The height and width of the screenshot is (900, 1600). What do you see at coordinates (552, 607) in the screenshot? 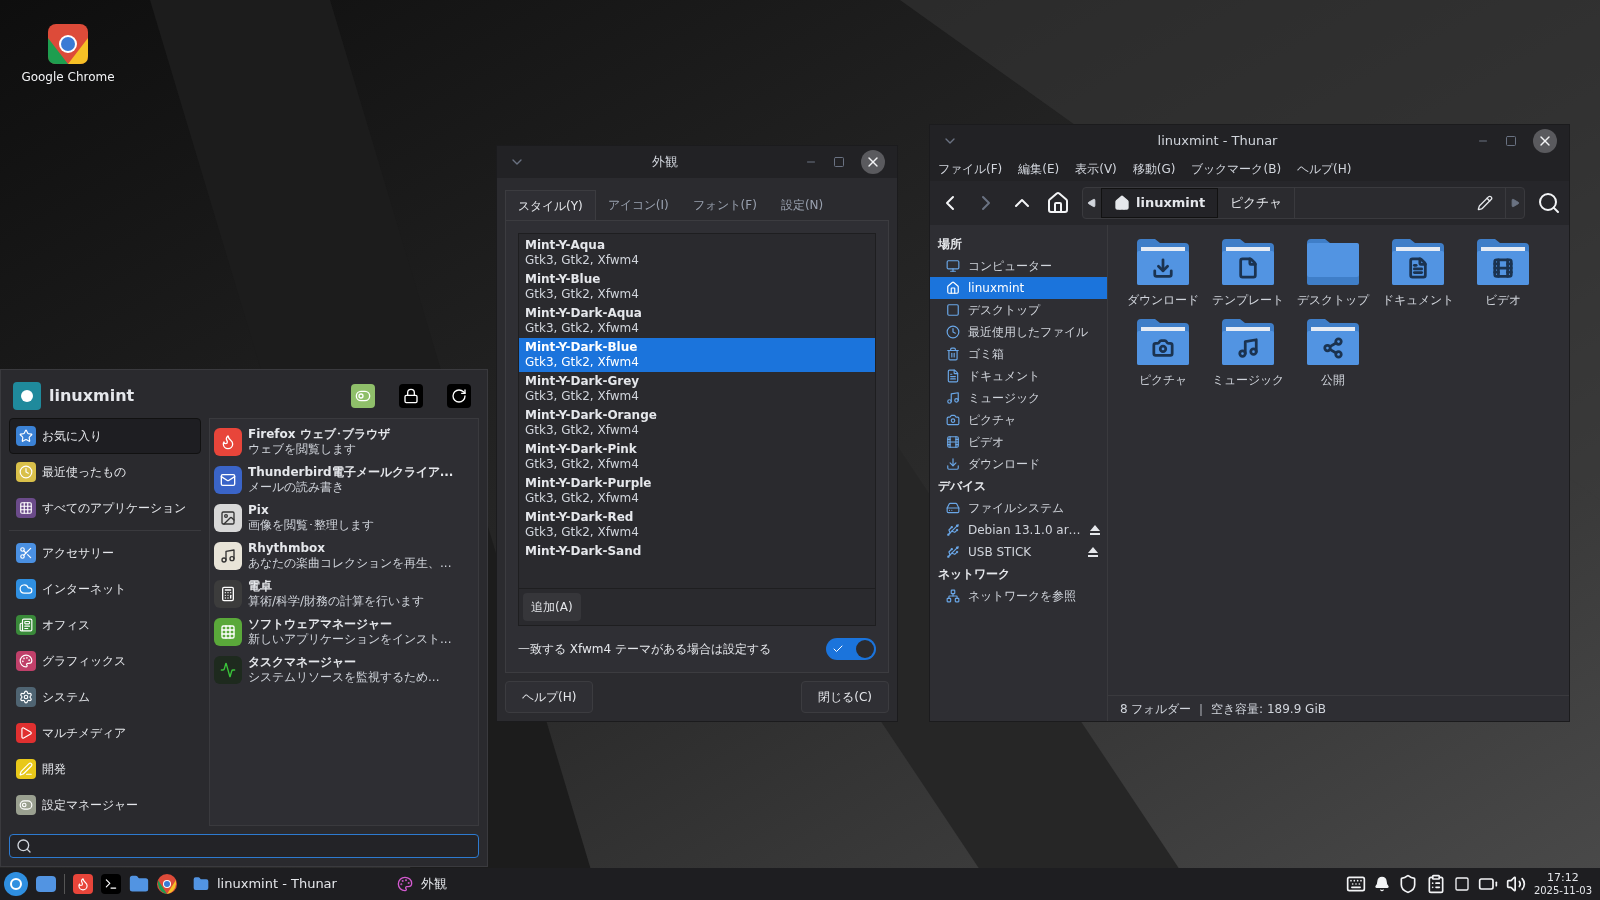
I see `add-button: 追加(A)` at bounding box center [552, 607].